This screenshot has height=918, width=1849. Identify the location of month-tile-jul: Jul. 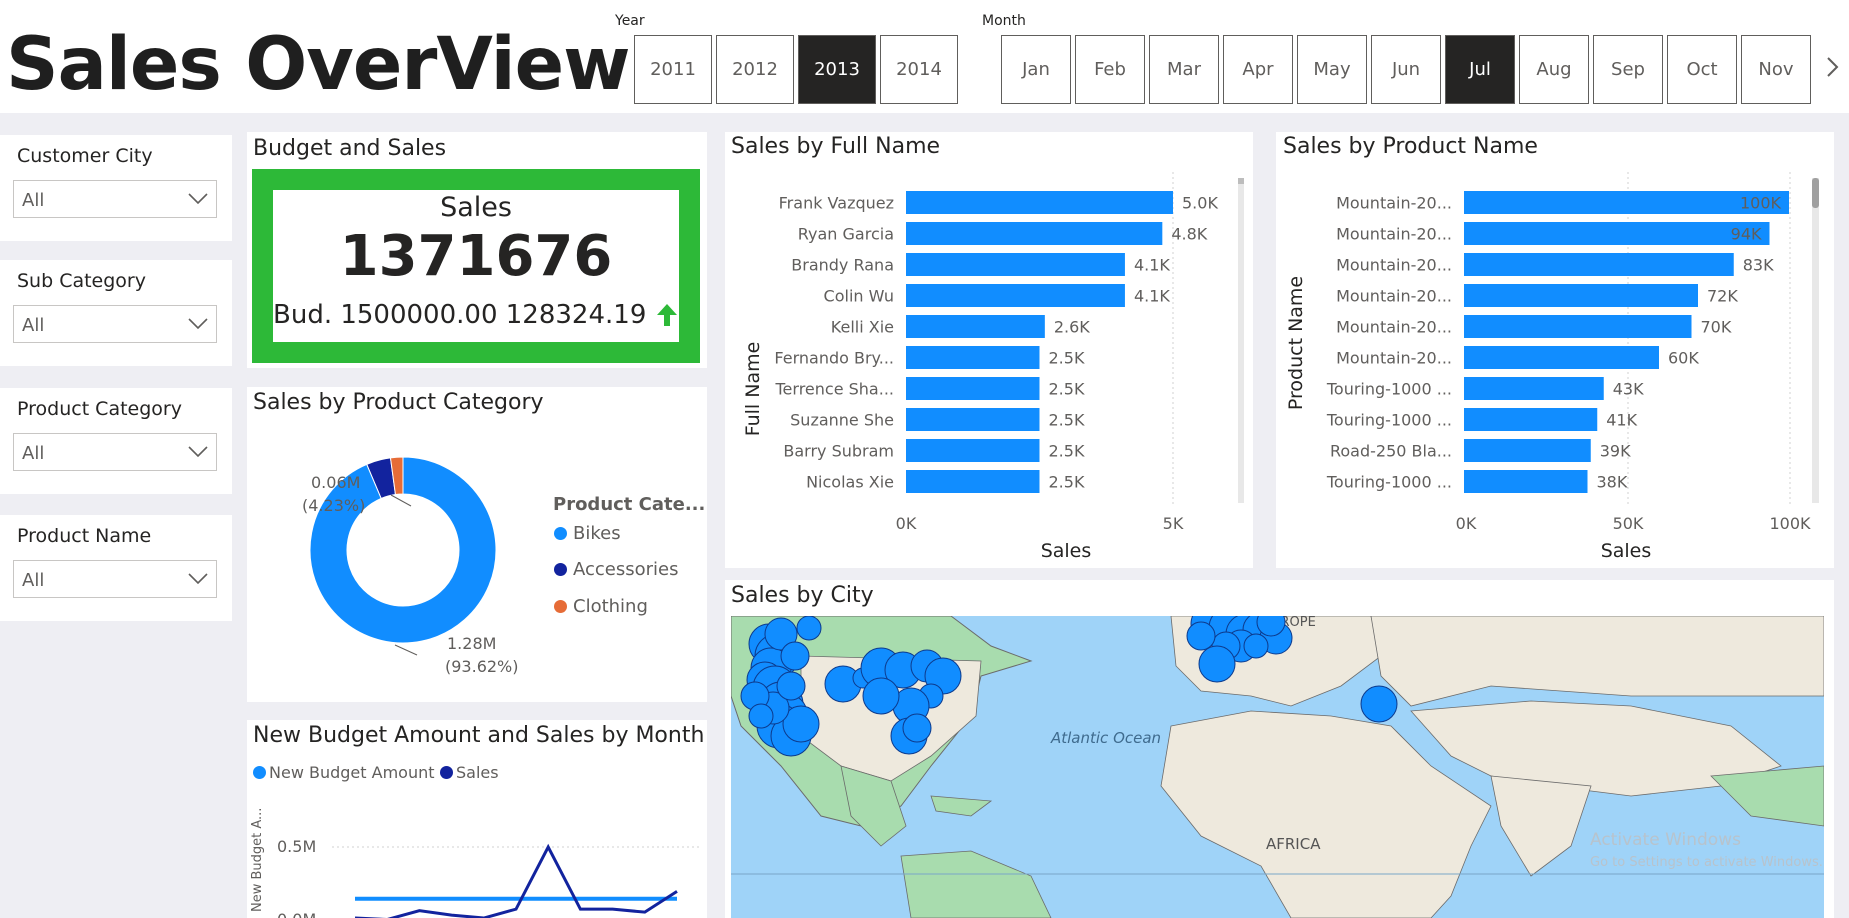
(1480, 69).